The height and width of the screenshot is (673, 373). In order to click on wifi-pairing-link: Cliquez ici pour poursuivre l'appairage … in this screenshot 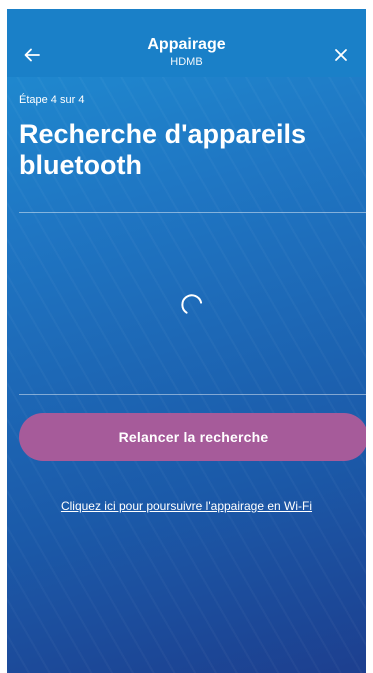, I will do `click(186, 506)`.